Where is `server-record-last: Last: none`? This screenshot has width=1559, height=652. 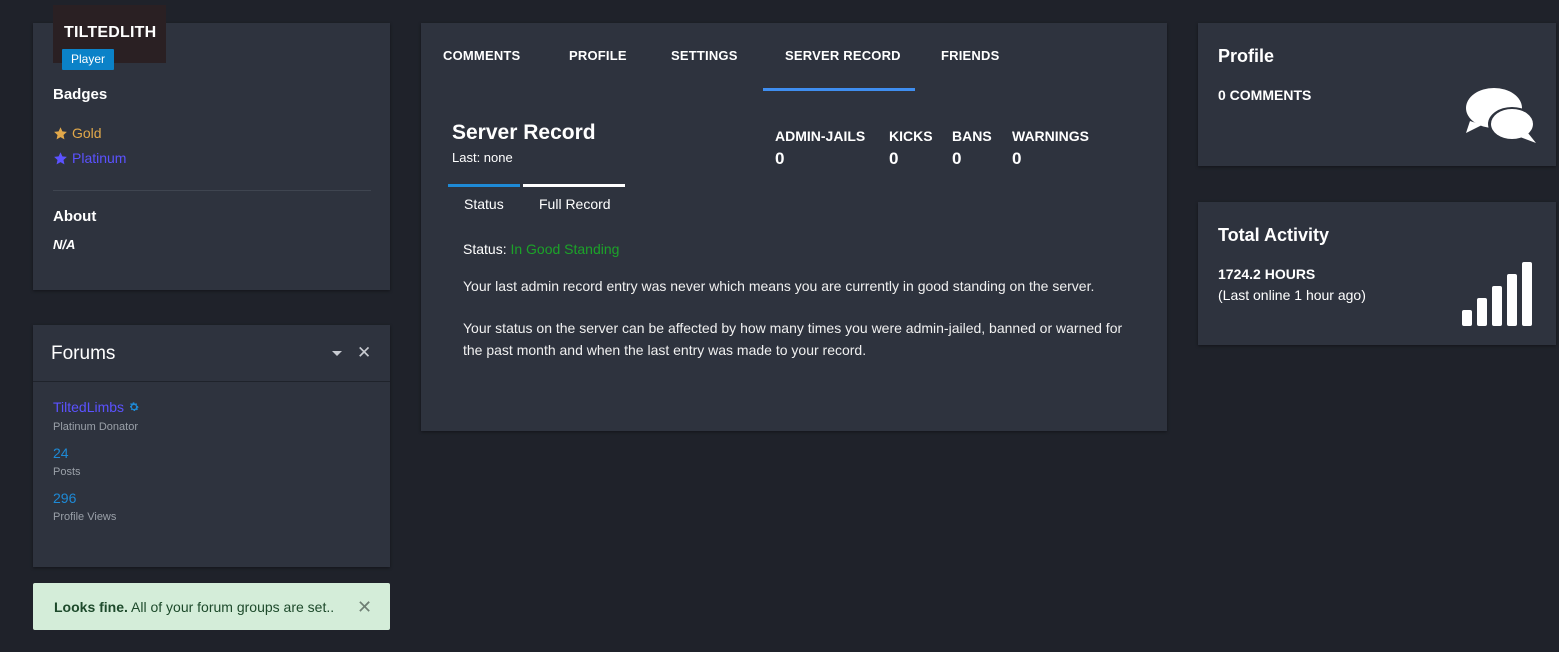 server-record-last: Last: none is located at coordinates (482, 157).